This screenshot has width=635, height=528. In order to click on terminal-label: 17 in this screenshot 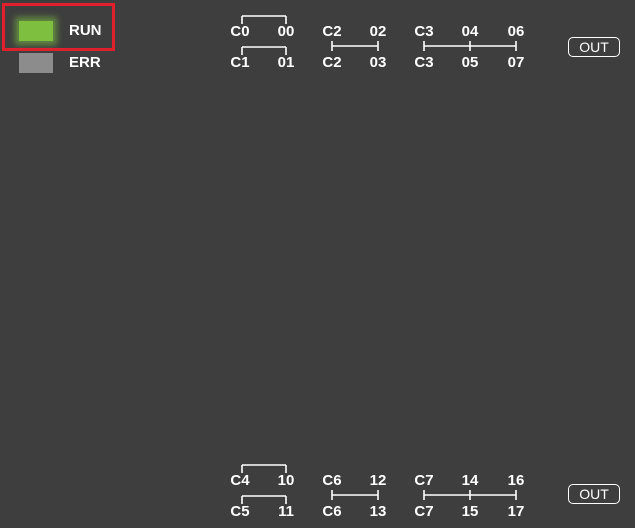, I will do `click(516, 511)`.